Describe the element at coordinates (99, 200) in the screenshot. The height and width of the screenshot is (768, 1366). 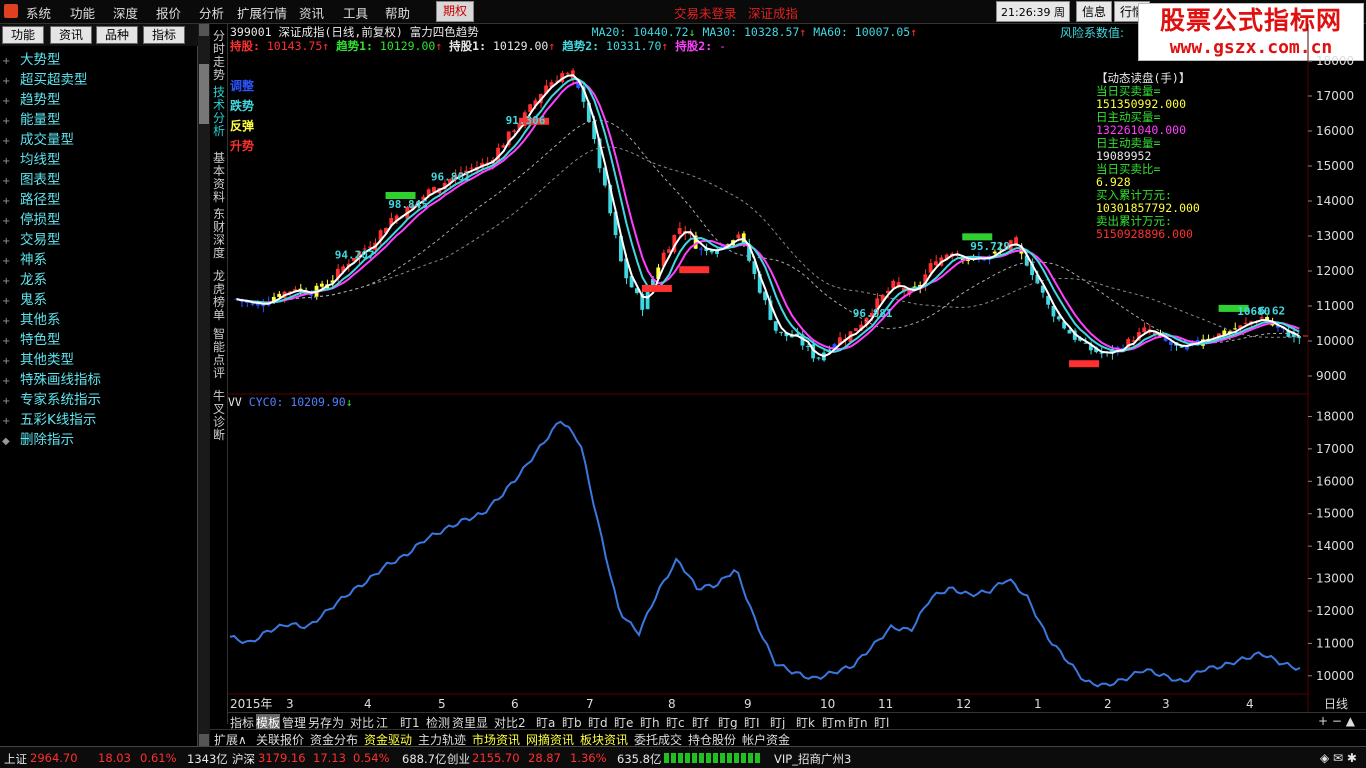
I see `indicator-category-item: + 路径型` at that location.